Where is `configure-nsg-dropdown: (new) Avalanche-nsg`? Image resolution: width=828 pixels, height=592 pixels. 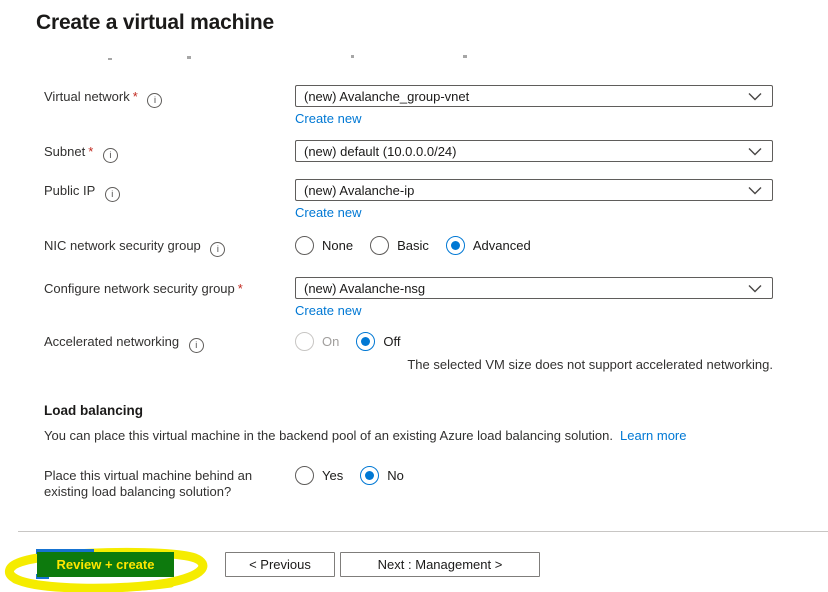 configure-nsg-dropdown: (new) Avalanche-nsg is located at coordinates (534, 288).